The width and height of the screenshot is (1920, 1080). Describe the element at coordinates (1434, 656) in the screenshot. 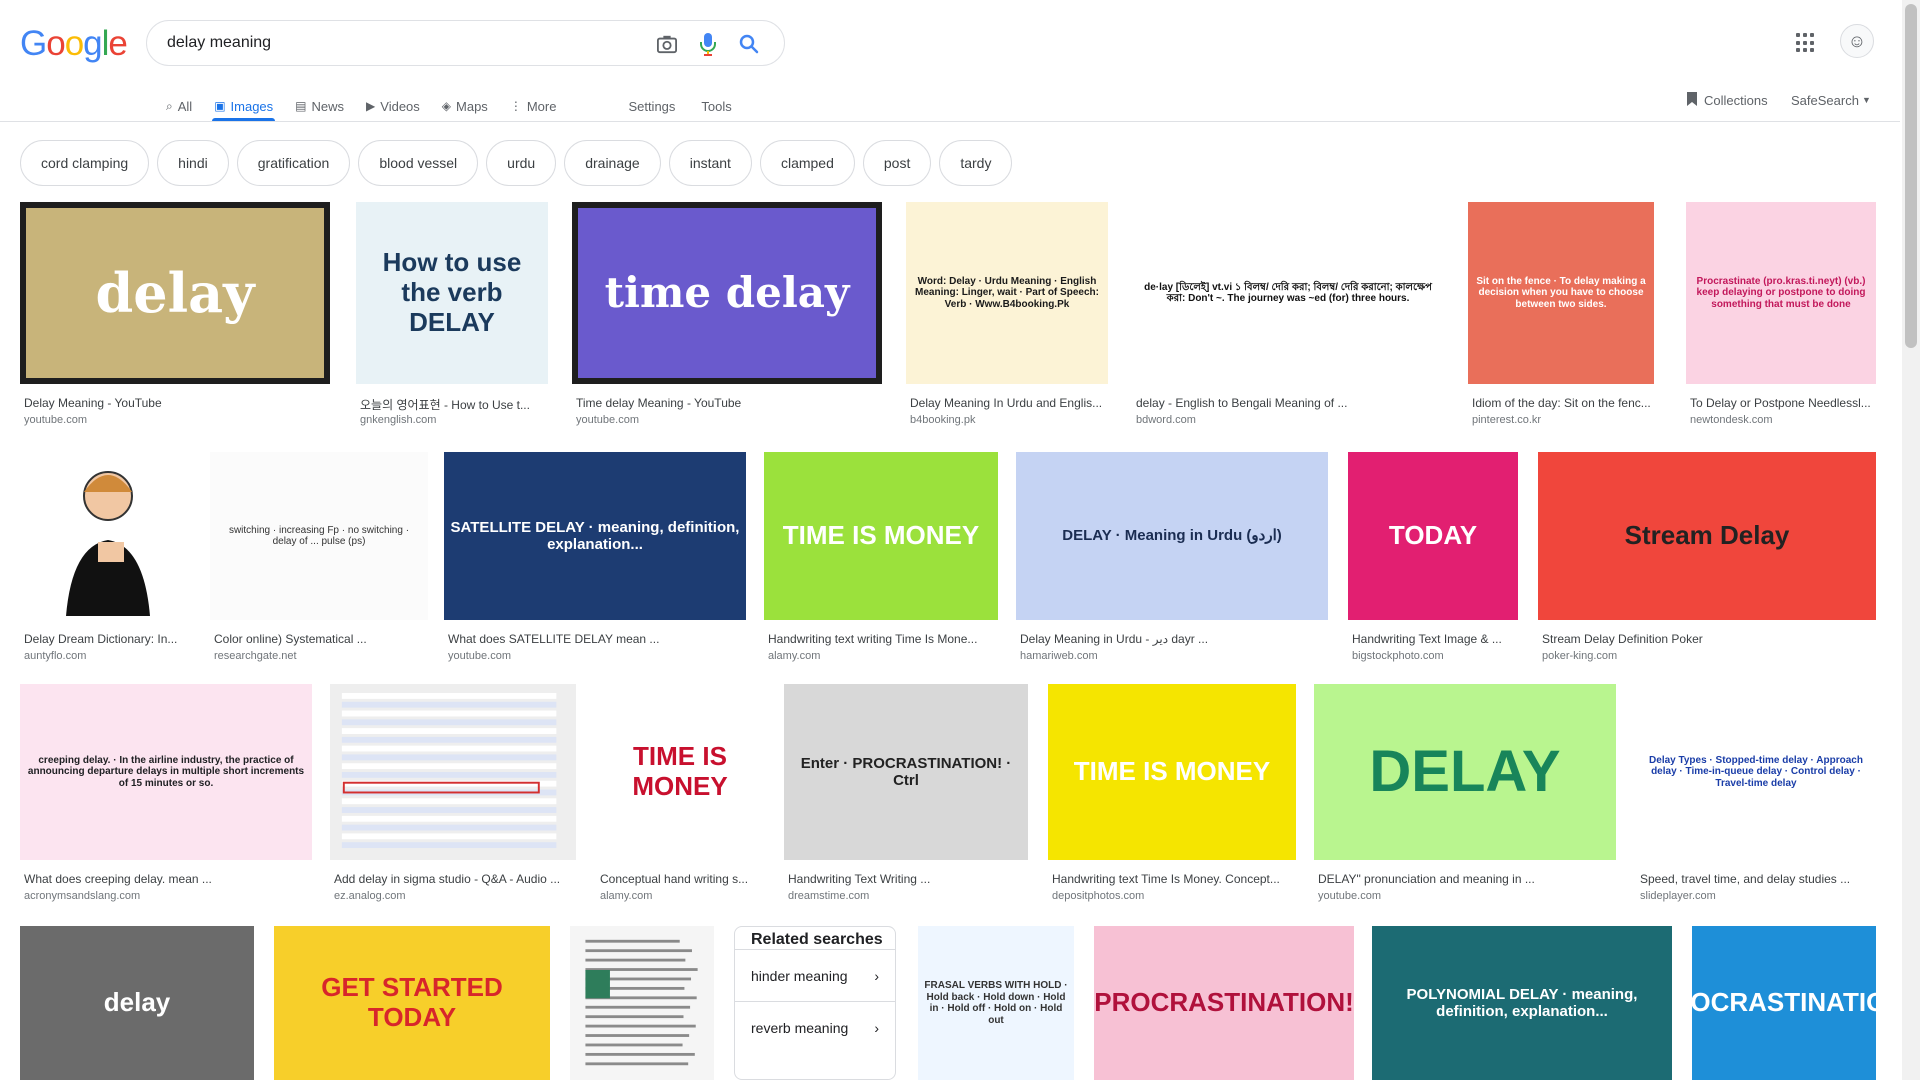

I see `result-source: bigstockphoto.com` at that location.